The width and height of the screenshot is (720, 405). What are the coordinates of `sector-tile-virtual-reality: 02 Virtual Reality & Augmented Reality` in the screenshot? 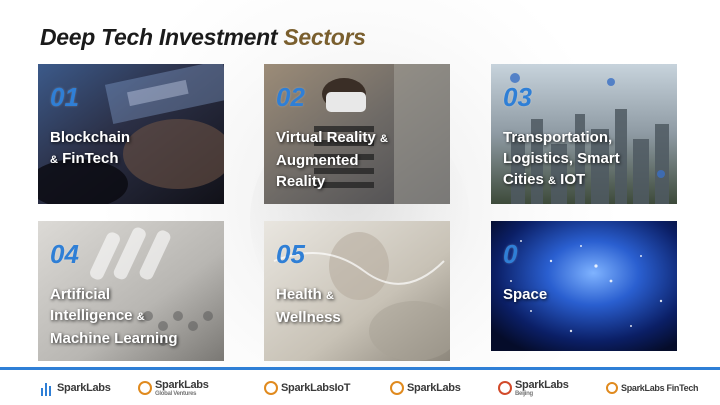 It's located at (357, 134).